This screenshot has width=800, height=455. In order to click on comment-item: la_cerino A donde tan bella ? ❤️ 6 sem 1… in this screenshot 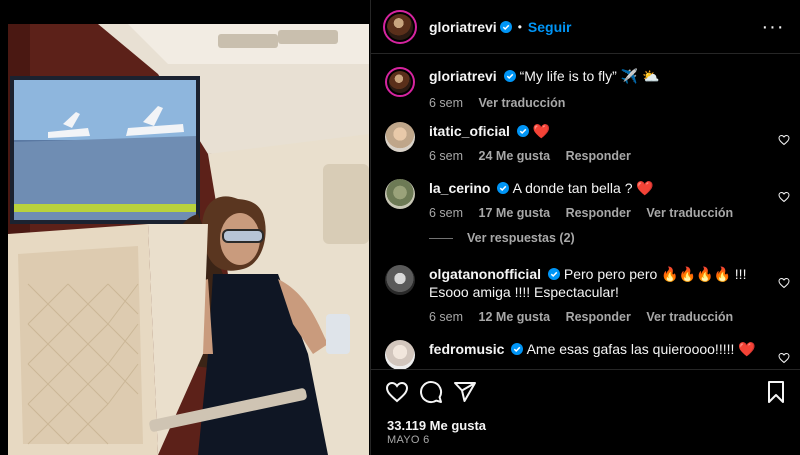, I will do `click(592, 200)`.